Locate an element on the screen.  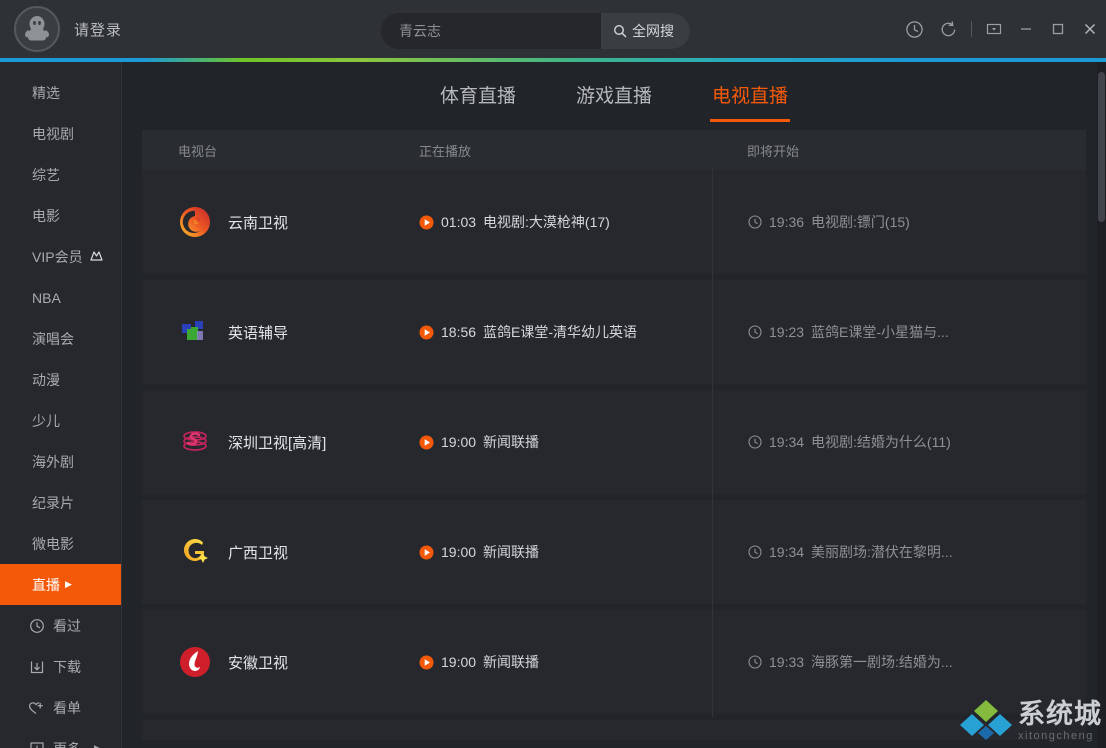
vertical-scrollbar is located at coordinates (1101, 405).